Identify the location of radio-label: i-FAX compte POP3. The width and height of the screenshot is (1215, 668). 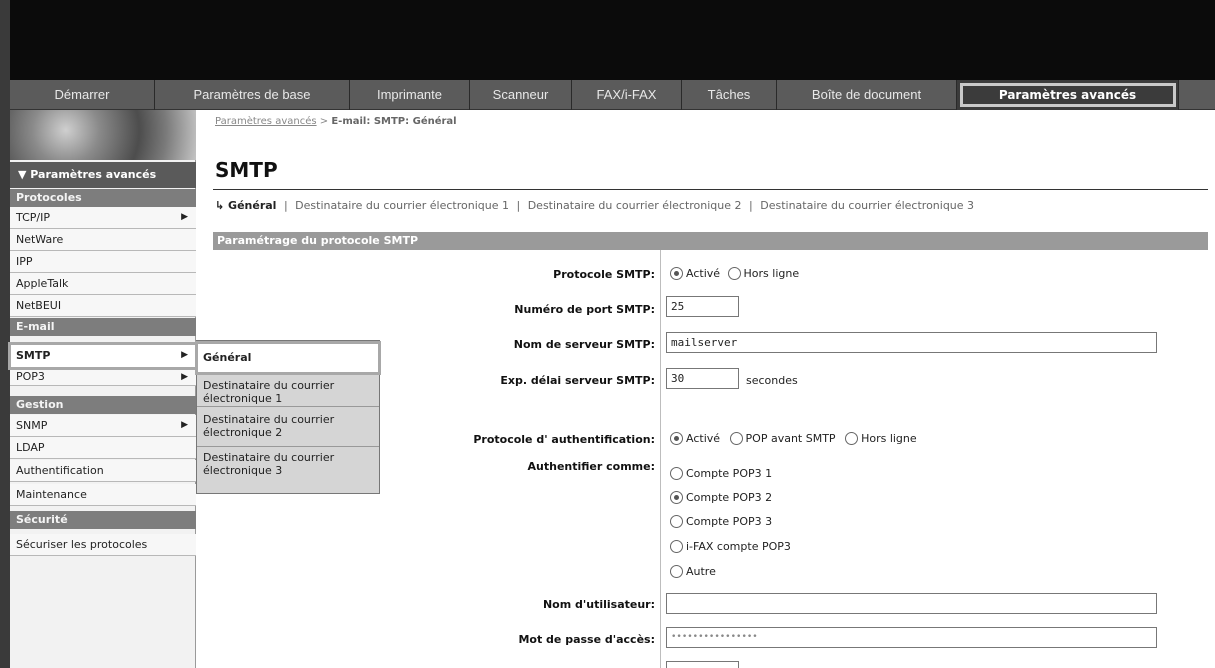
(738, 546).